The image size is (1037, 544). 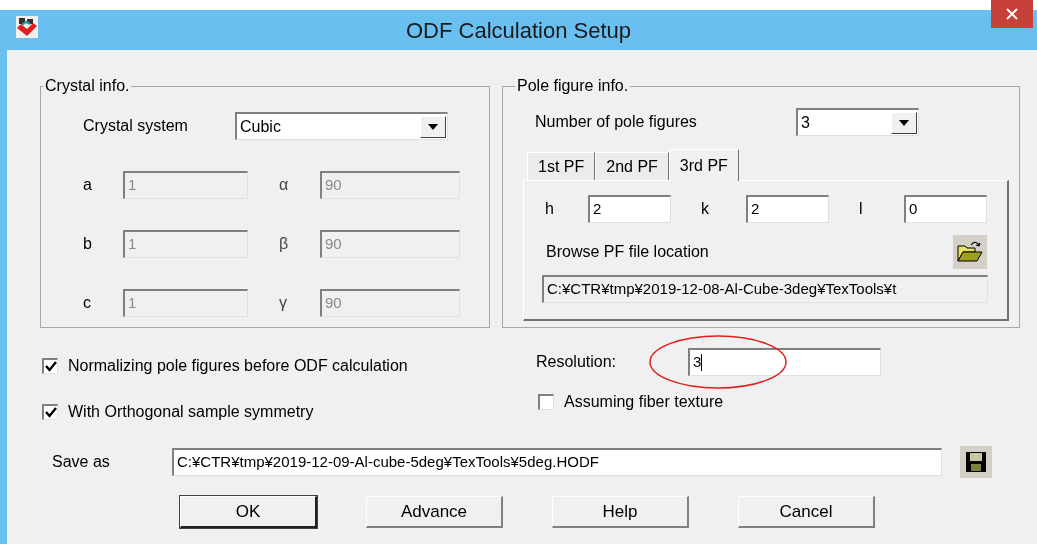 What do you see at coordinates (518, 30) in the screenshot?
I see `window-title: ODF Calculation Setup` at bounding box center [518, 30].